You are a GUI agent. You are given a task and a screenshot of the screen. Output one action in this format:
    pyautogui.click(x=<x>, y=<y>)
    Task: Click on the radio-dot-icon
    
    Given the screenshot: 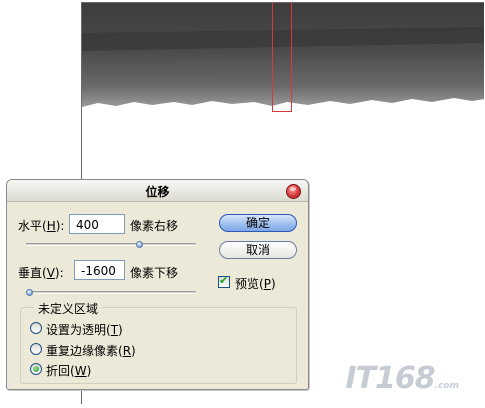 What is the action you would take?
    pyautogui.click(x=36, y=369)
    